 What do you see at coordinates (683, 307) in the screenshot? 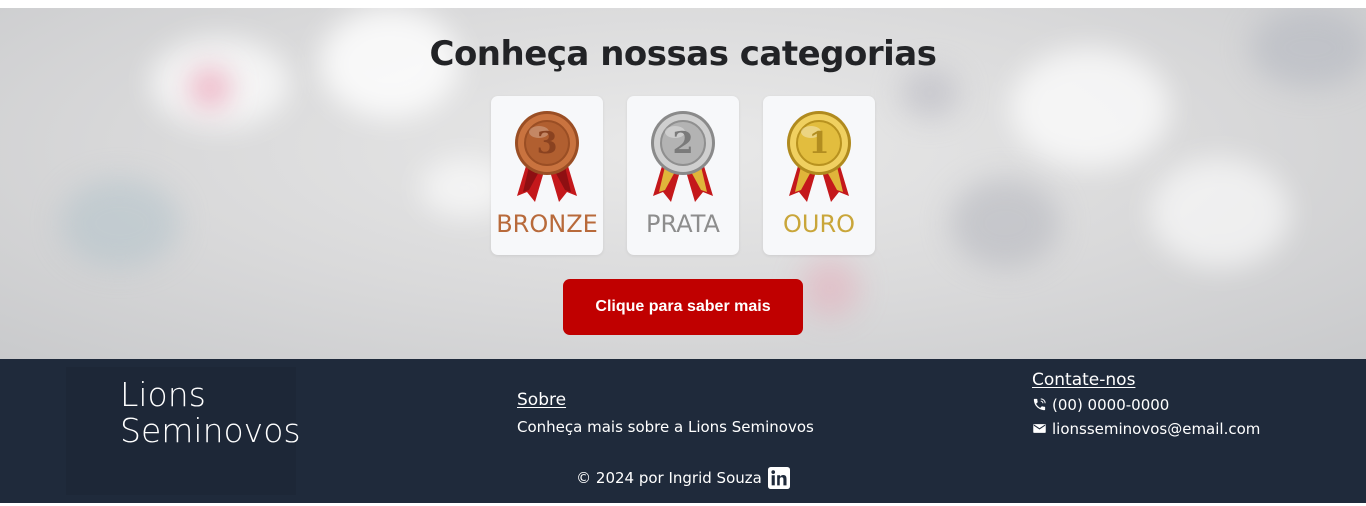
I see `learn-more-button: Clique para saber mais` at bounding box center [683, 307].